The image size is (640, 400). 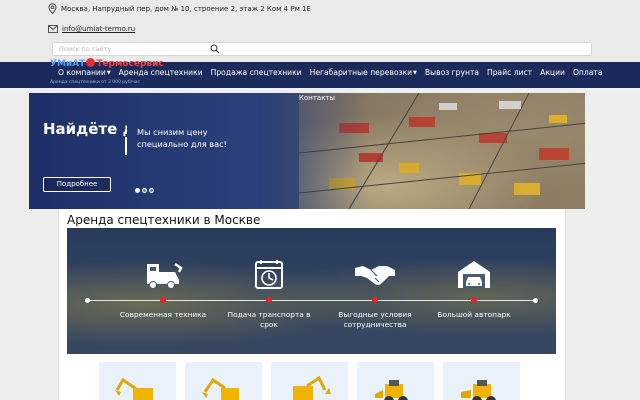 What do you see at coordinates (182, 138) in the screenshot?
I see `banner-subtitle: Мы снизим цену специально для вас!` at bounding box center [182, 138].